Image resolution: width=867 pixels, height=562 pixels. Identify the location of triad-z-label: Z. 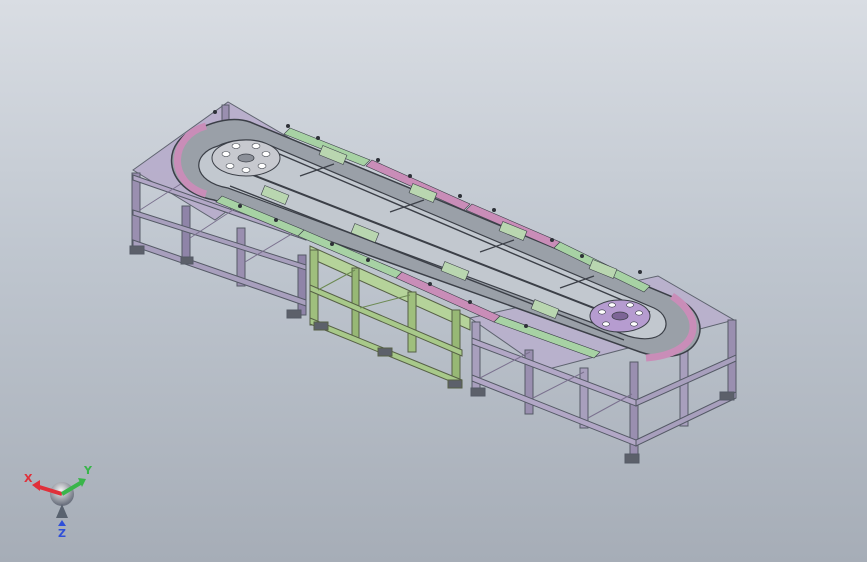
(62, 533).